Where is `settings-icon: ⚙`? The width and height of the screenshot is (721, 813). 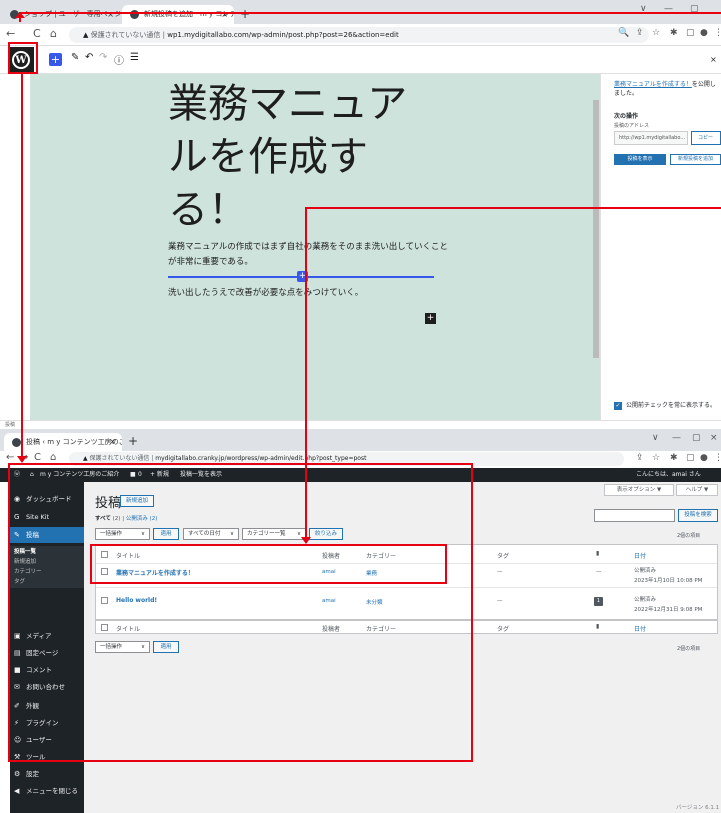 settings-icon: ⚙ is located at coordinates (17, 774).